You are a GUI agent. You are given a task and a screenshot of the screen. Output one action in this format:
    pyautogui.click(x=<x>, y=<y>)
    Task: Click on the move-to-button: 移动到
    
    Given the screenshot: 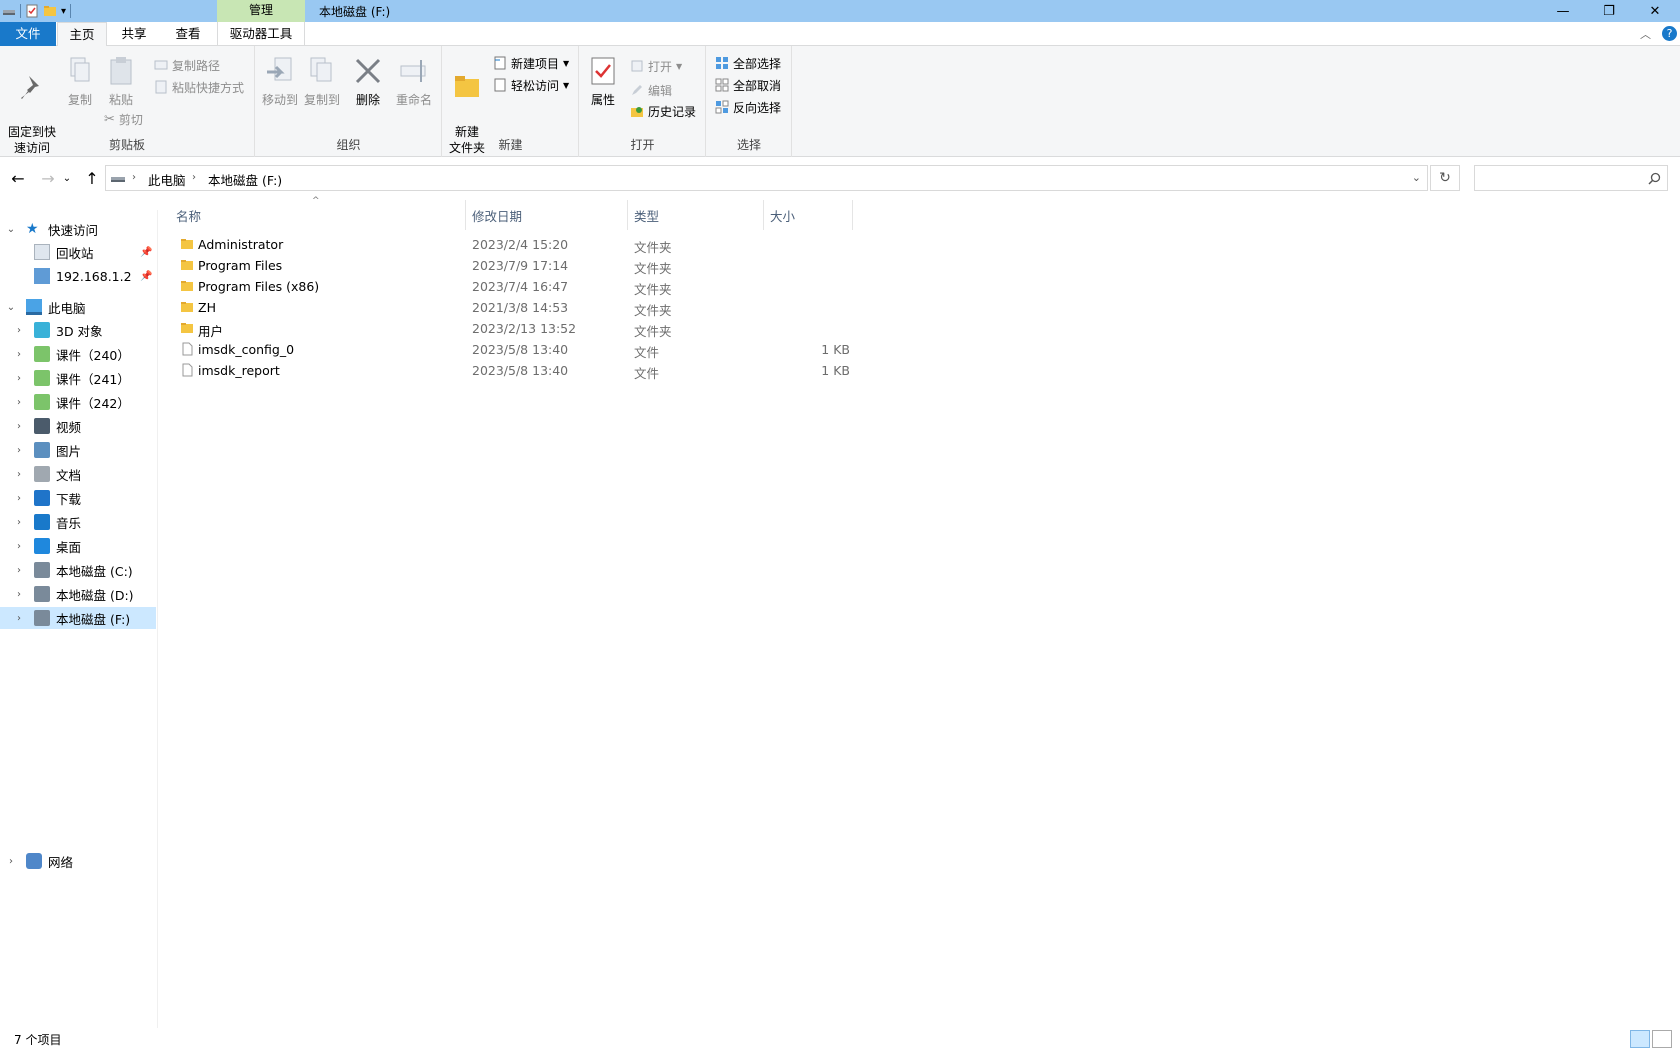 What is the action you would take?
    pyautogui.click(x=280, y=81)
    